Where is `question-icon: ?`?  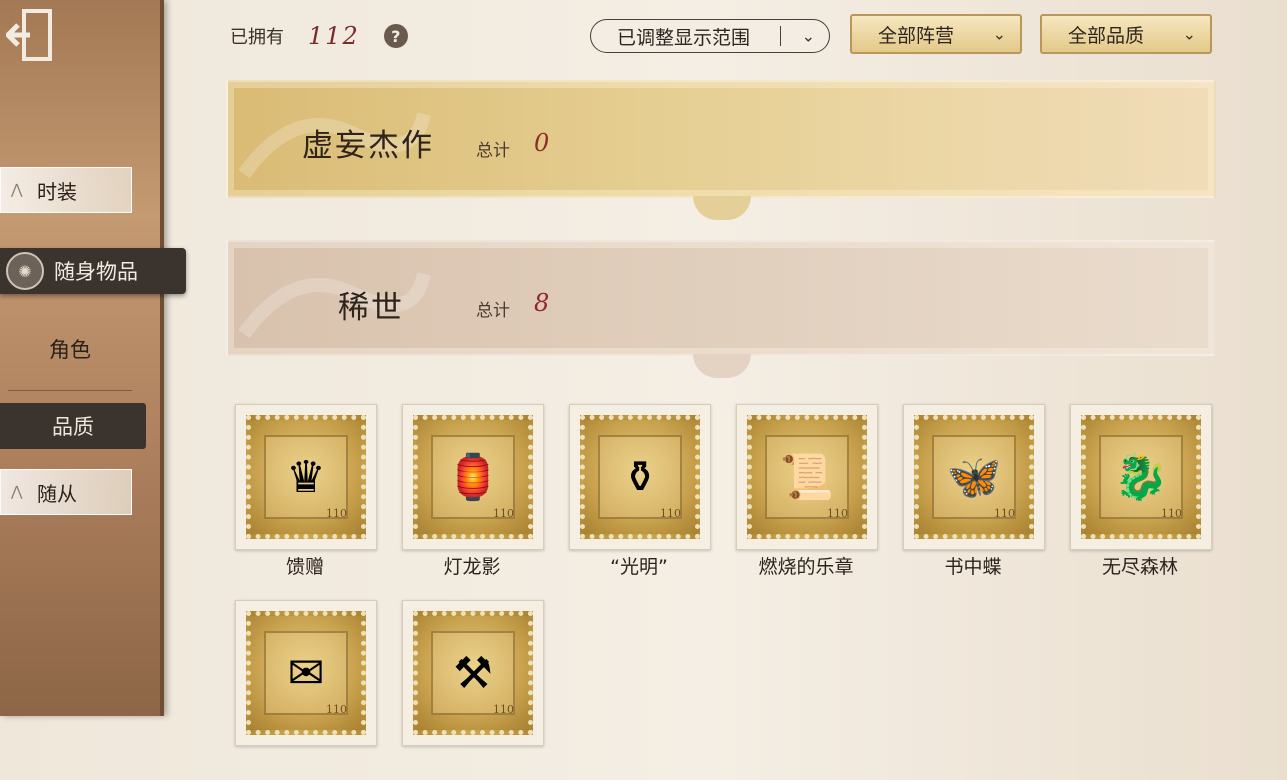
question-icon: ? is located at coordinates (395, 36).